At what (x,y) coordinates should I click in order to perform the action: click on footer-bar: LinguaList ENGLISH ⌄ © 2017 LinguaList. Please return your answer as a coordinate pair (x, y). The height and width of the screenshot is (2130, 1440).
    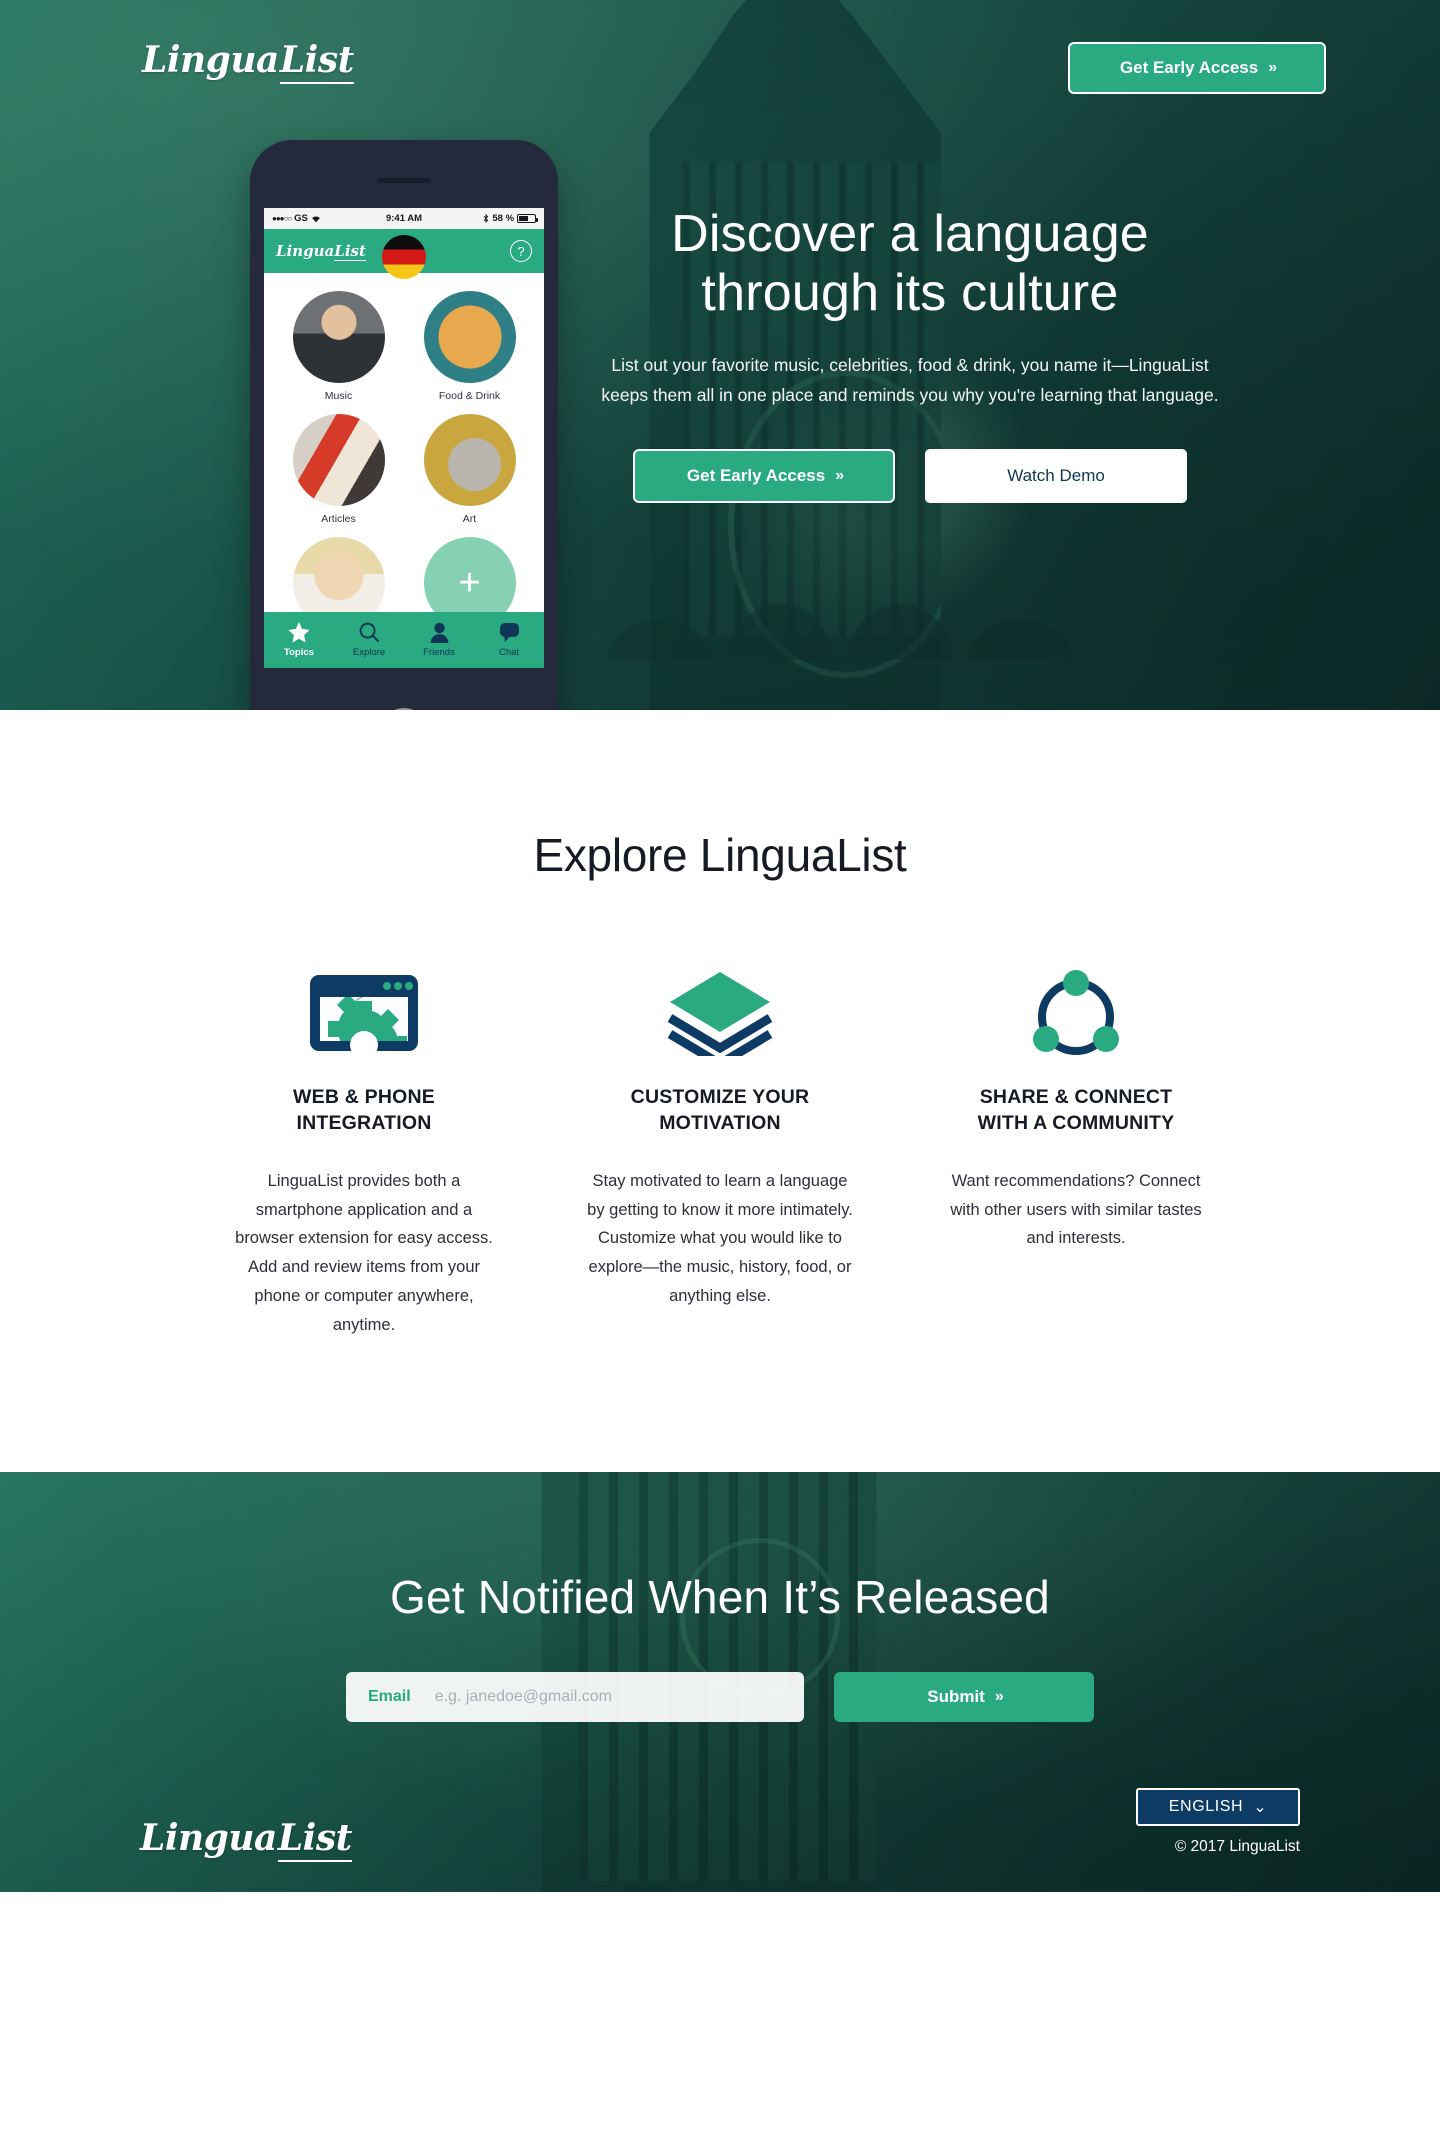
    Looking at the image, I should click on (720, 1824).